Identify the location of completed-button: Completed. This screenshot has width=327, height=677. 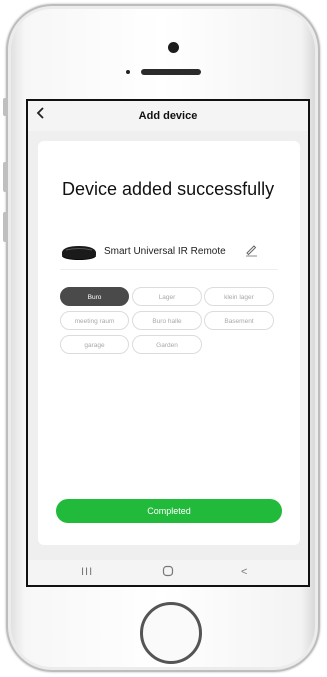
(169, 511).